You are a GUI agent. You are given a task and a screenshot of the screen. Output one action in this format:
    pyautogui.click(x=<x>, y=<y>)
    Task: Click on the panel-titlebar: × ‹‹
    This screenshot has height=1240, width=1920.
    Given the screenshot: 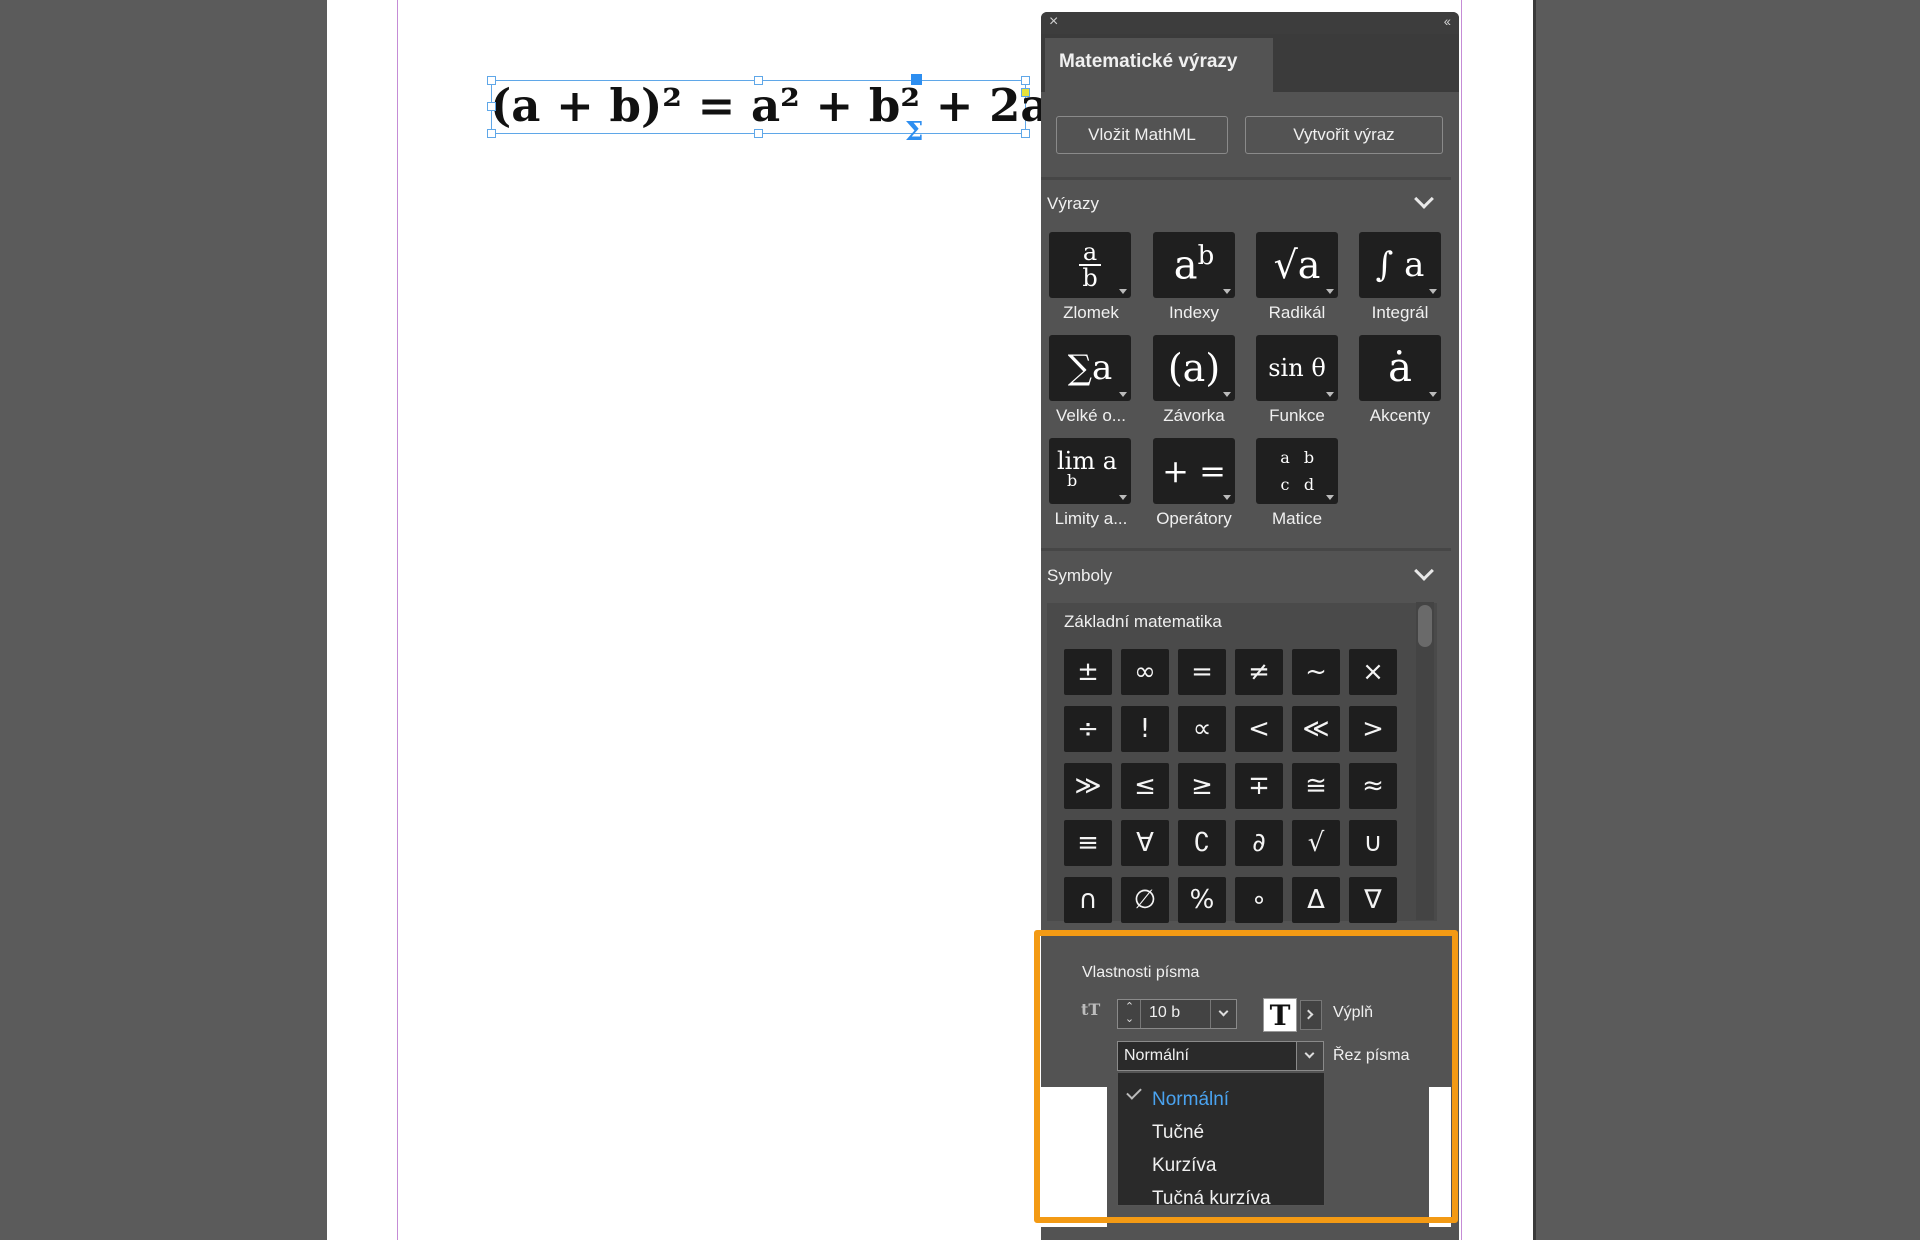 What is the action you would take?
    pyautogui.click(x=1250, y=23)
    